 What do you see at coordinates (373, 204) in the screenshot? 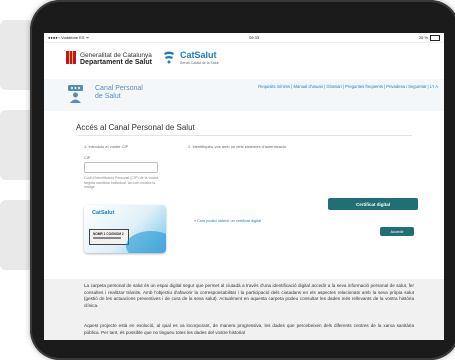
I see `digital-certificate-button: Certificat digital` at bounding box center [373, 204].